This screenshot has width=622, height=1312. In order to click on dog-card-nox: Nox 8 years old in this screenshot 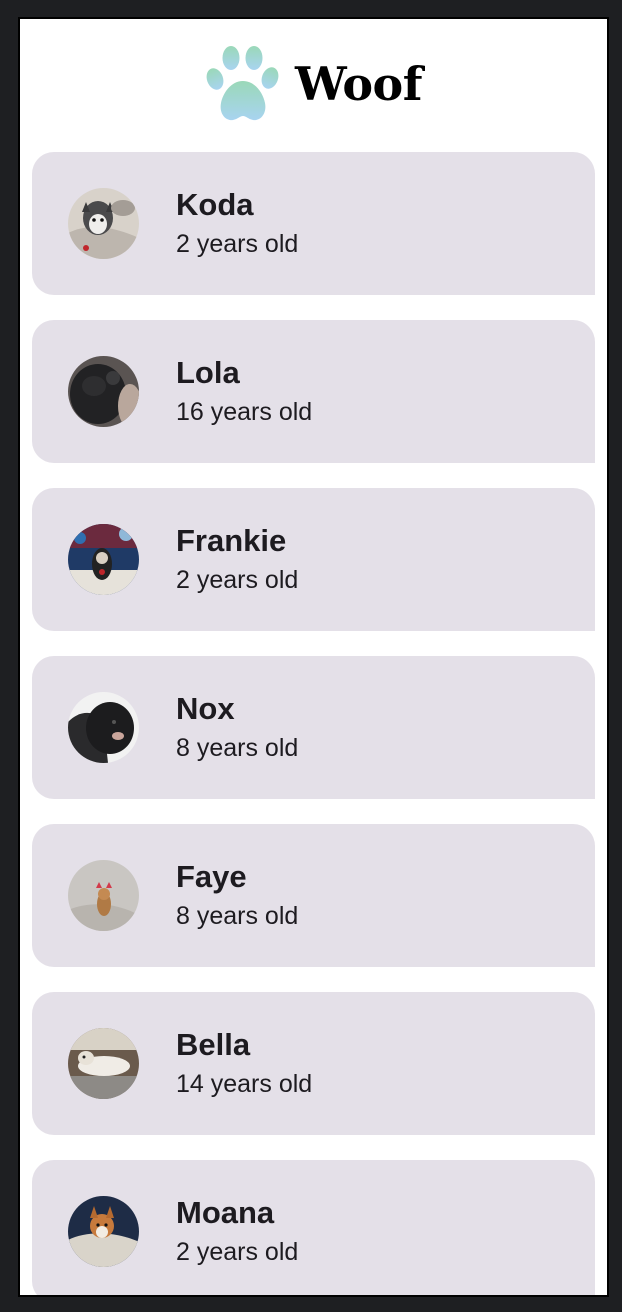, I will do `click(313, 727)`.